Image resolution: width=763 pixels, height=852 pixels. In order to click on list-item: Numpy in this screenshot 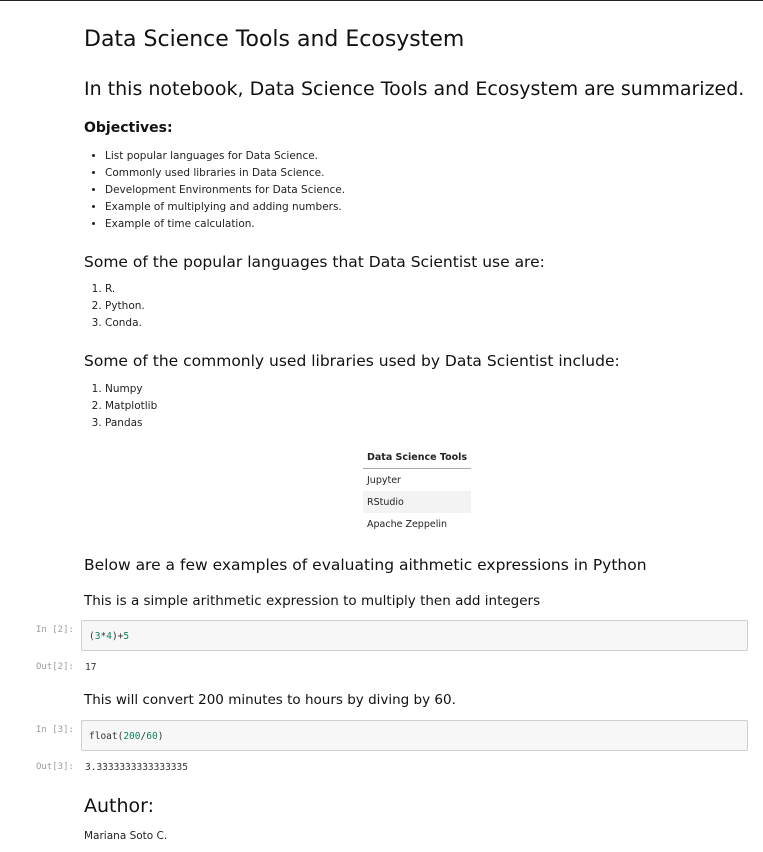, I will do `click(131, 389)`.